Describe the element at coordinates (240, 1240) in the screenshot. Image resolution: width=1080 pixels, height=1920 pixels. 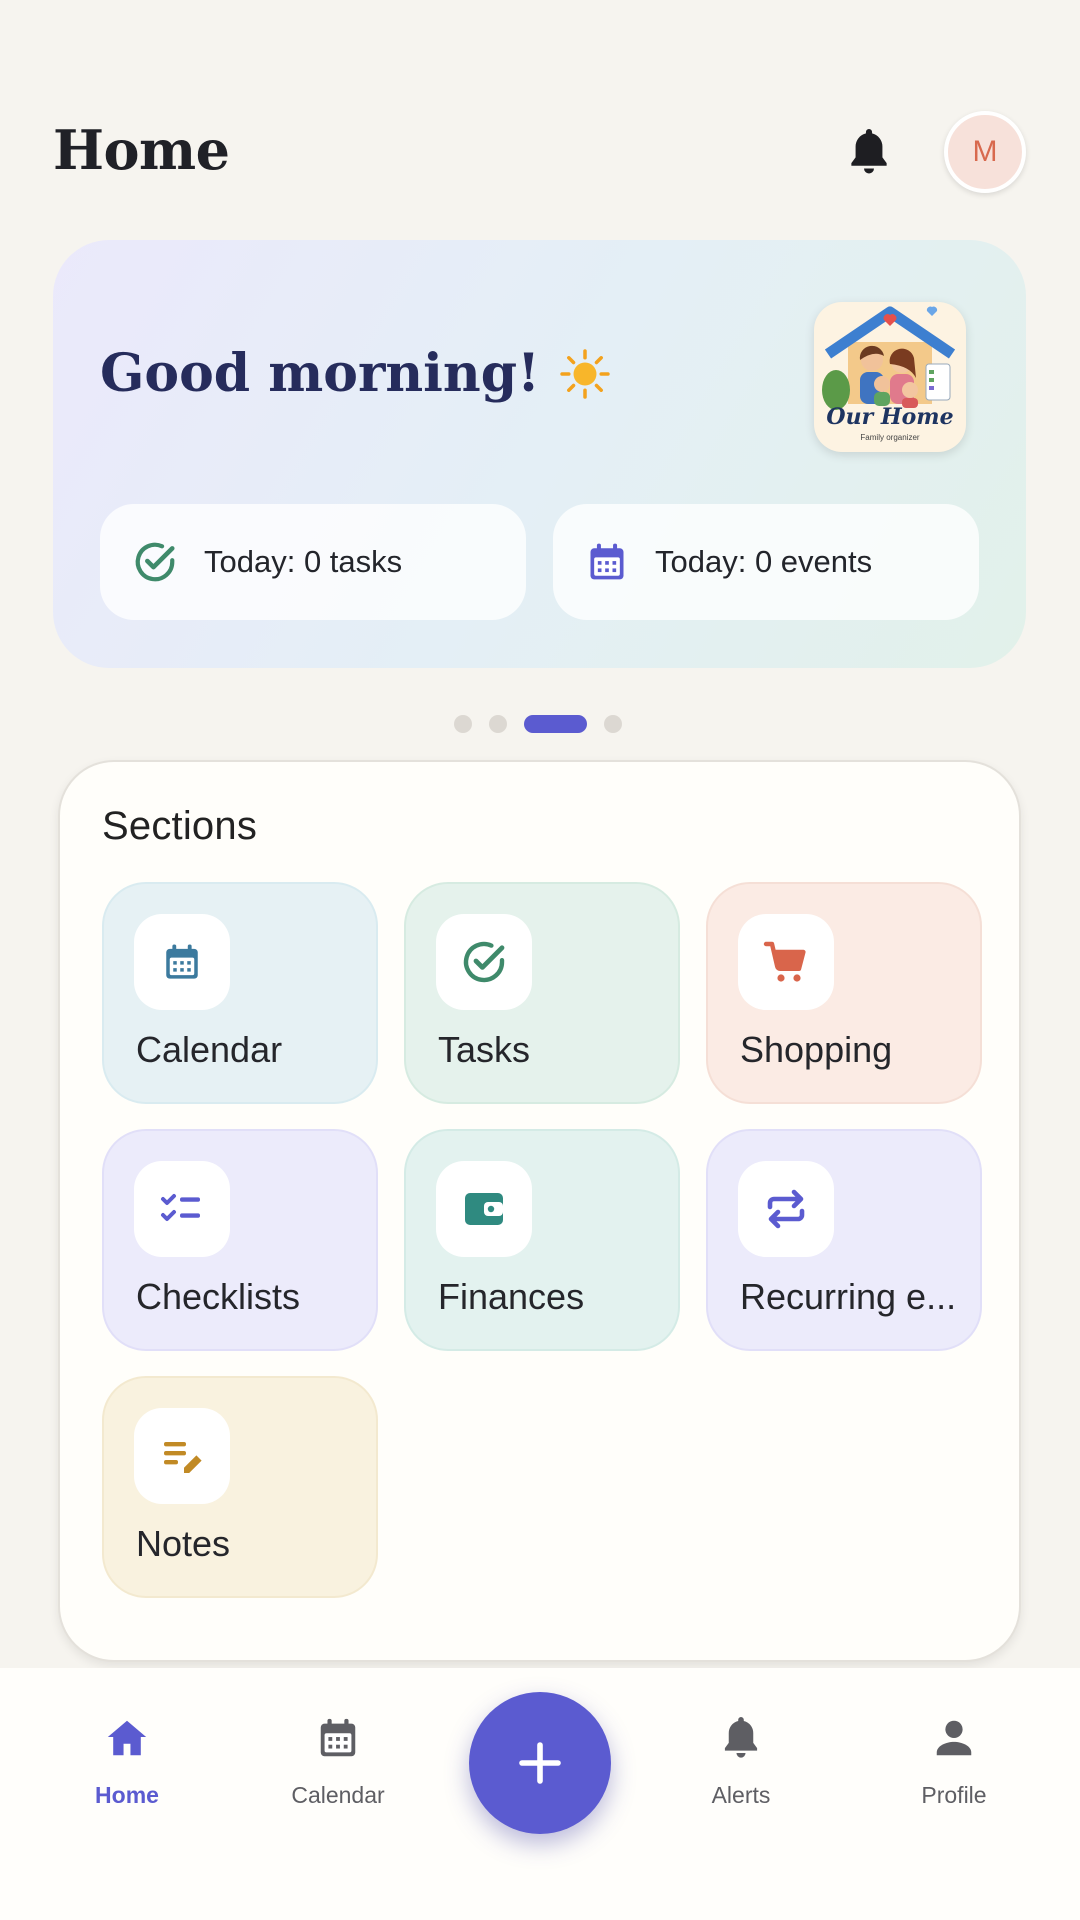
I see `section-checklists: Checklists` at that location.